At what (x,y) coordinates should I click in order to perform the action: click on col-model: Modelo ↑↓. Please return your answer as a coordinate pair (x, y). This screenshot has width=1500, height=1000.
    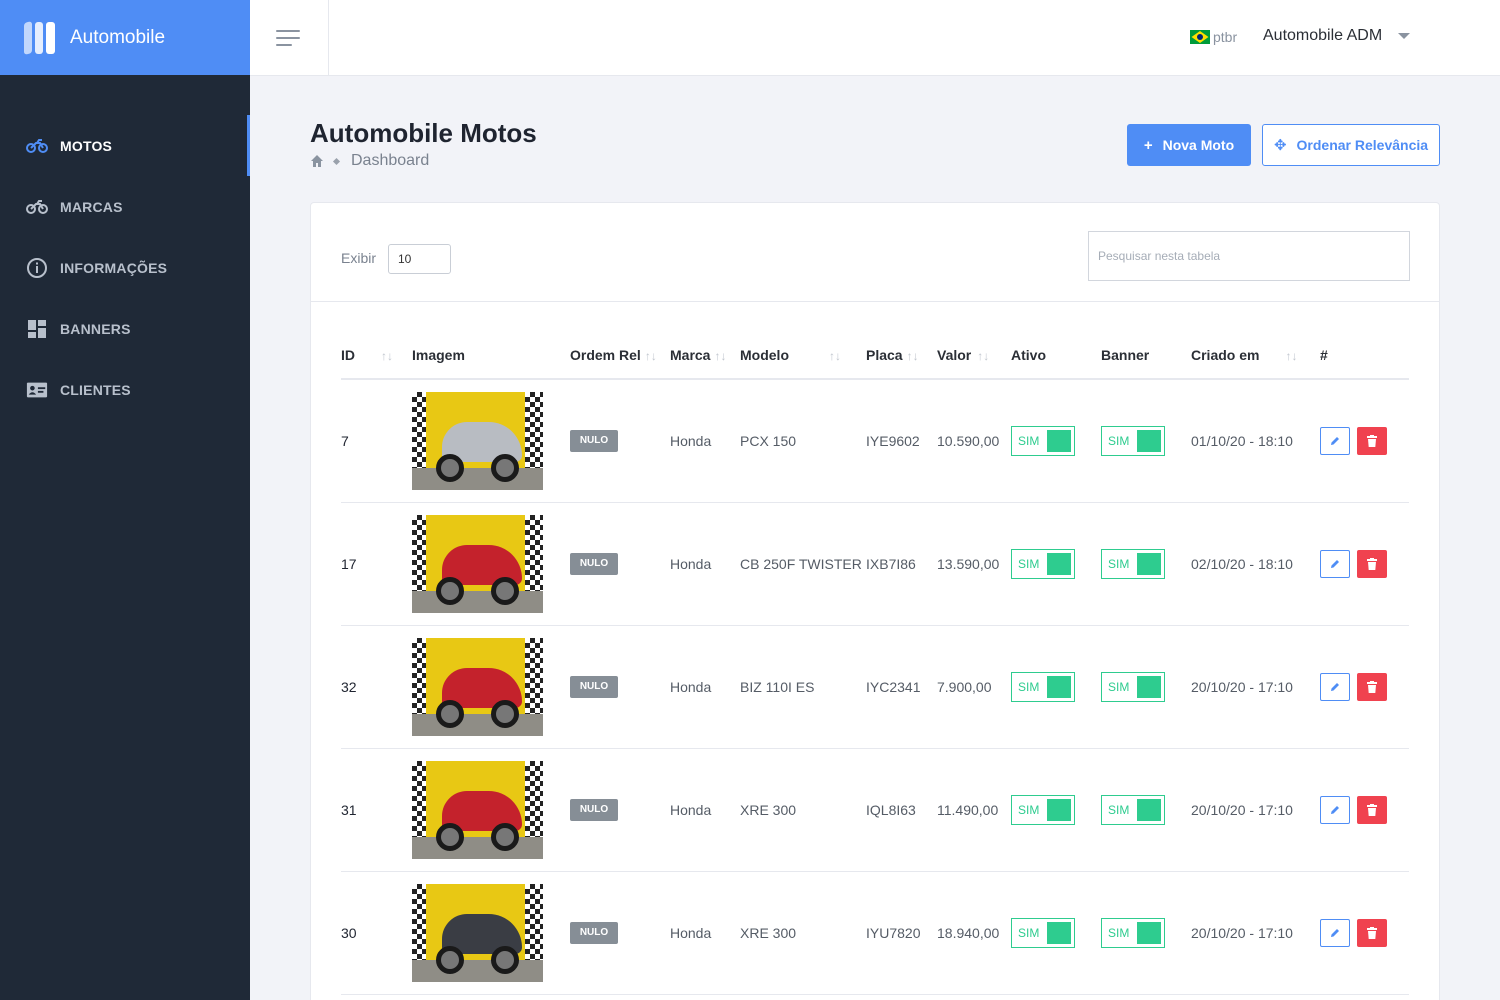
    Looking at the image, I should click on (803, 355).